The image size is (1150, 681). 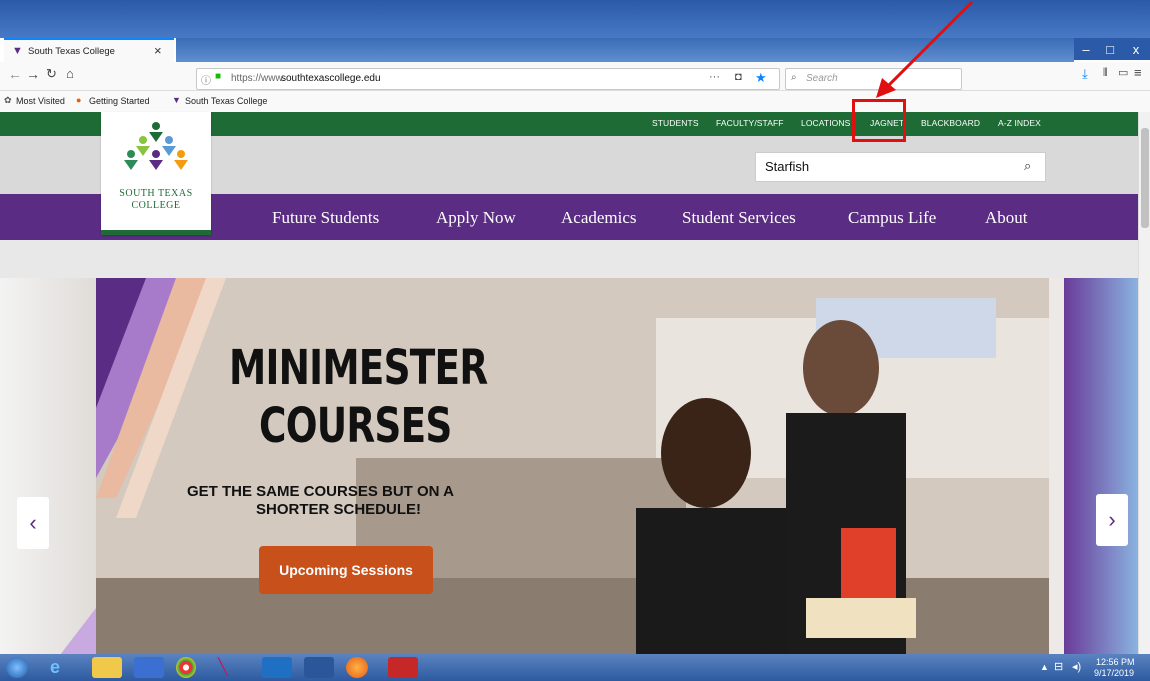 What do you see at coordinates (900, 167) in the screenshot?
I see `site-search-input: Starfish ⌕` at bounding box center [900, 167].